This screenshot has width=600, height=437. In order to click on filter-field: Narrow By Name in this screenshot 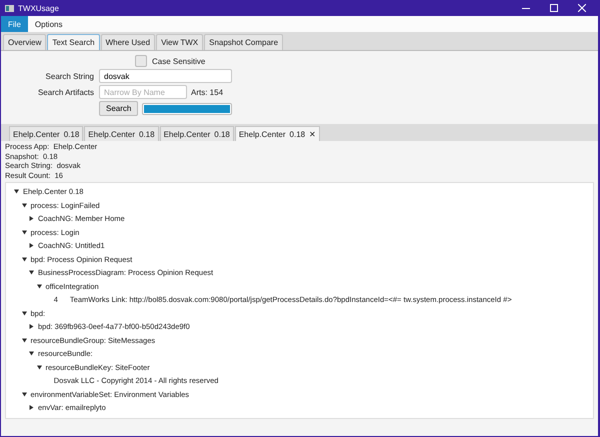, I will do `click(143, 92)`.